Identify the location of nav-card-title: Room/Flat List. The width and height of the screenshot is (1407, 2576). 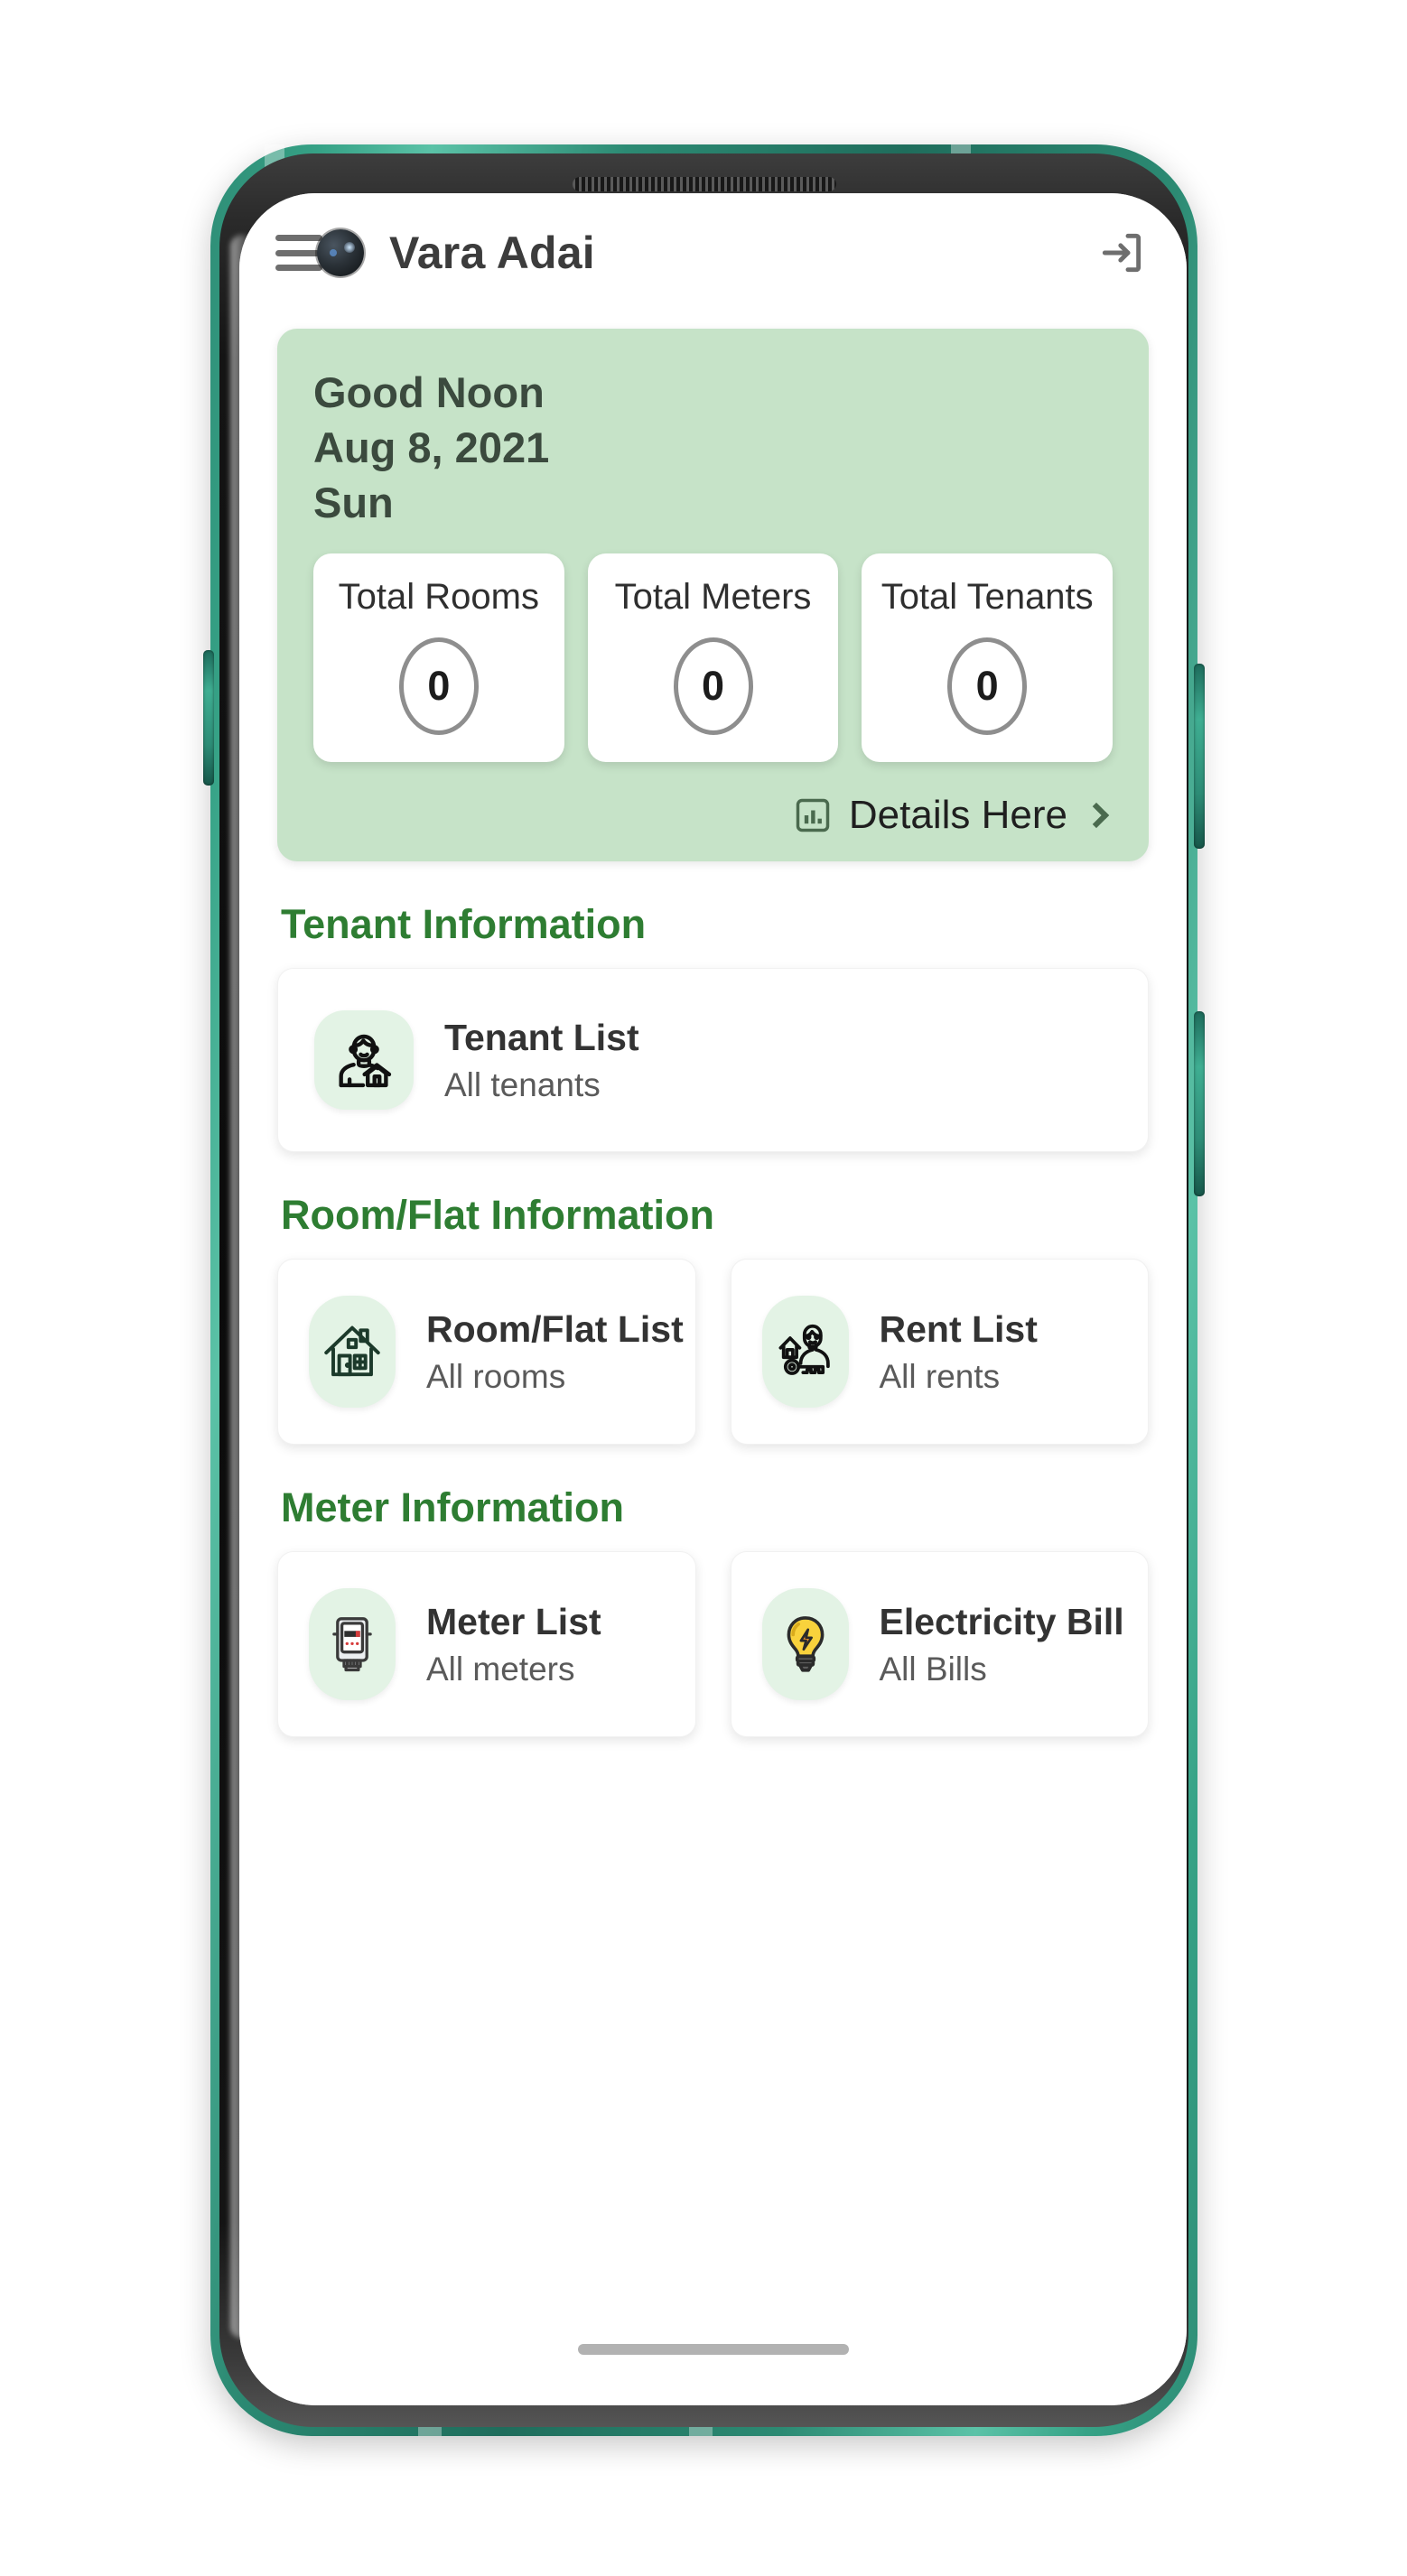
(555, 1329).